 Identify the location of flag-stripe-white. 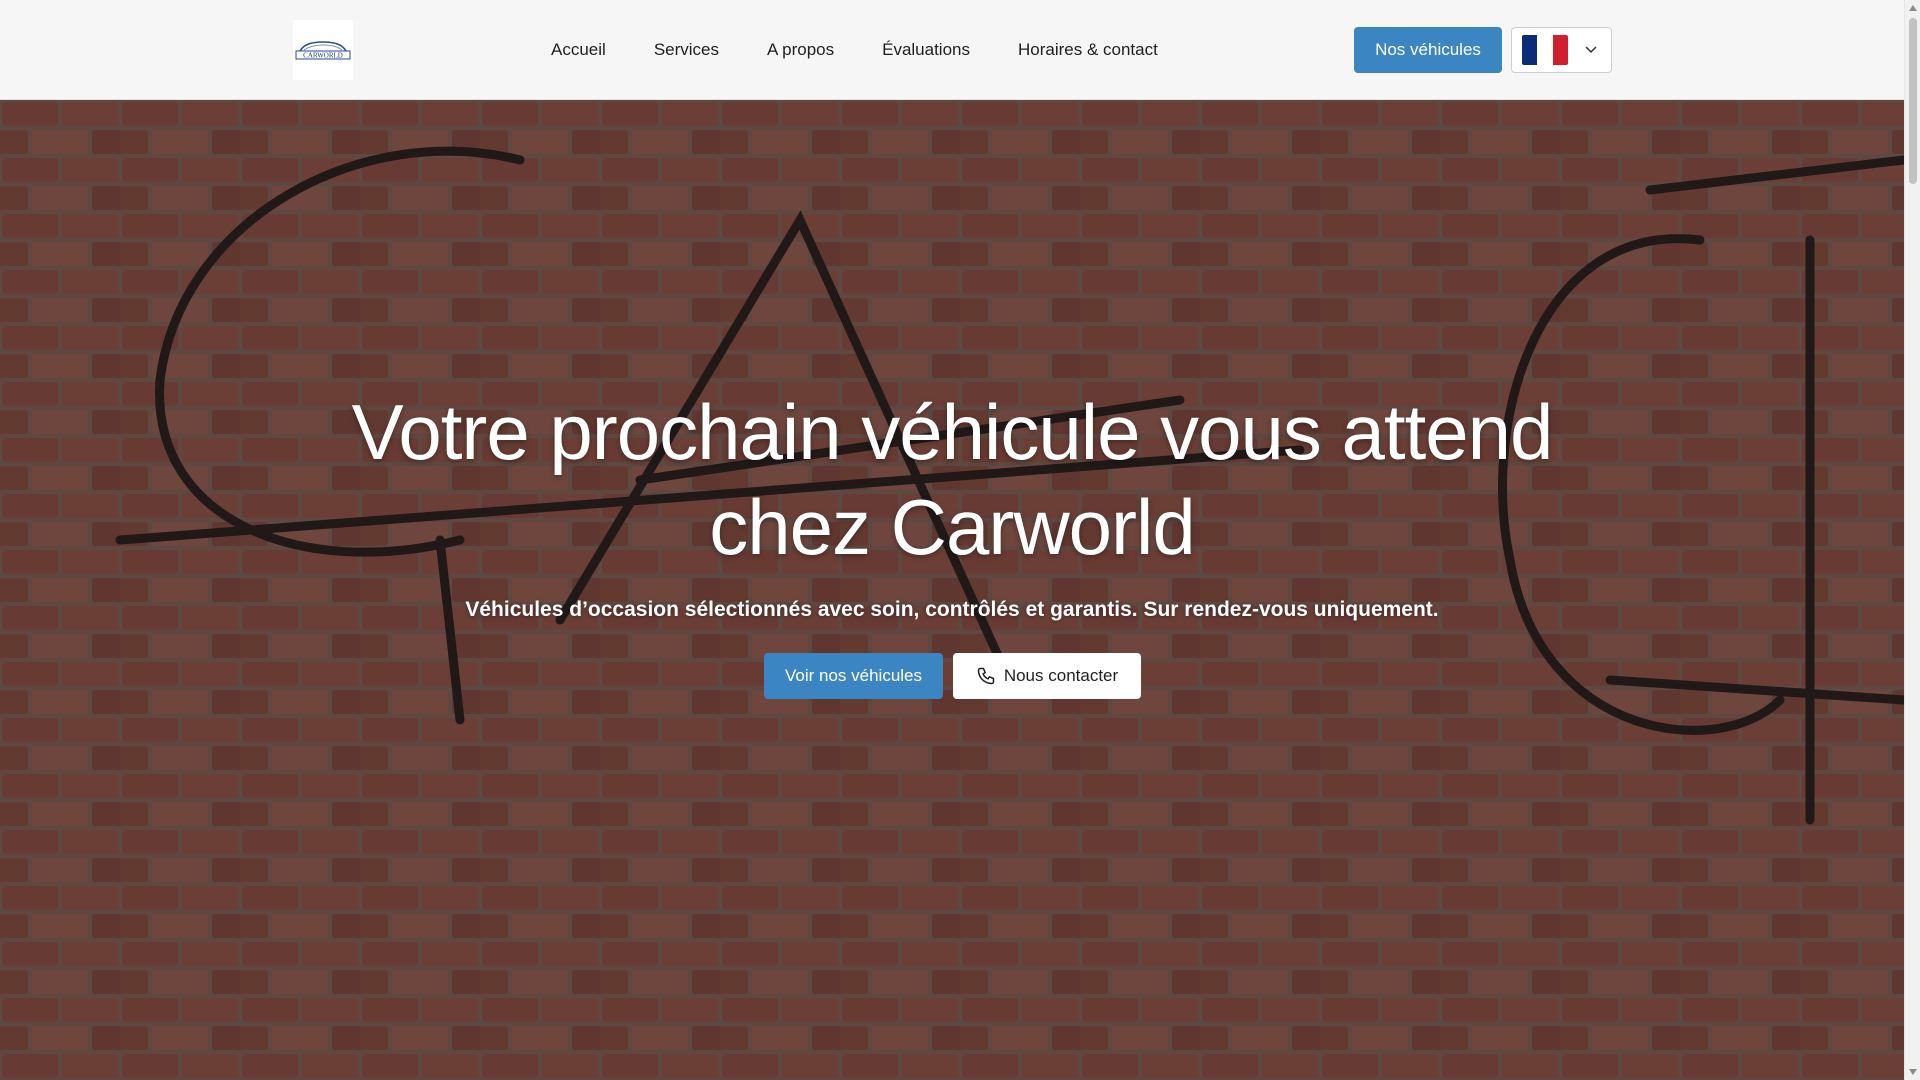
(1545, 50).